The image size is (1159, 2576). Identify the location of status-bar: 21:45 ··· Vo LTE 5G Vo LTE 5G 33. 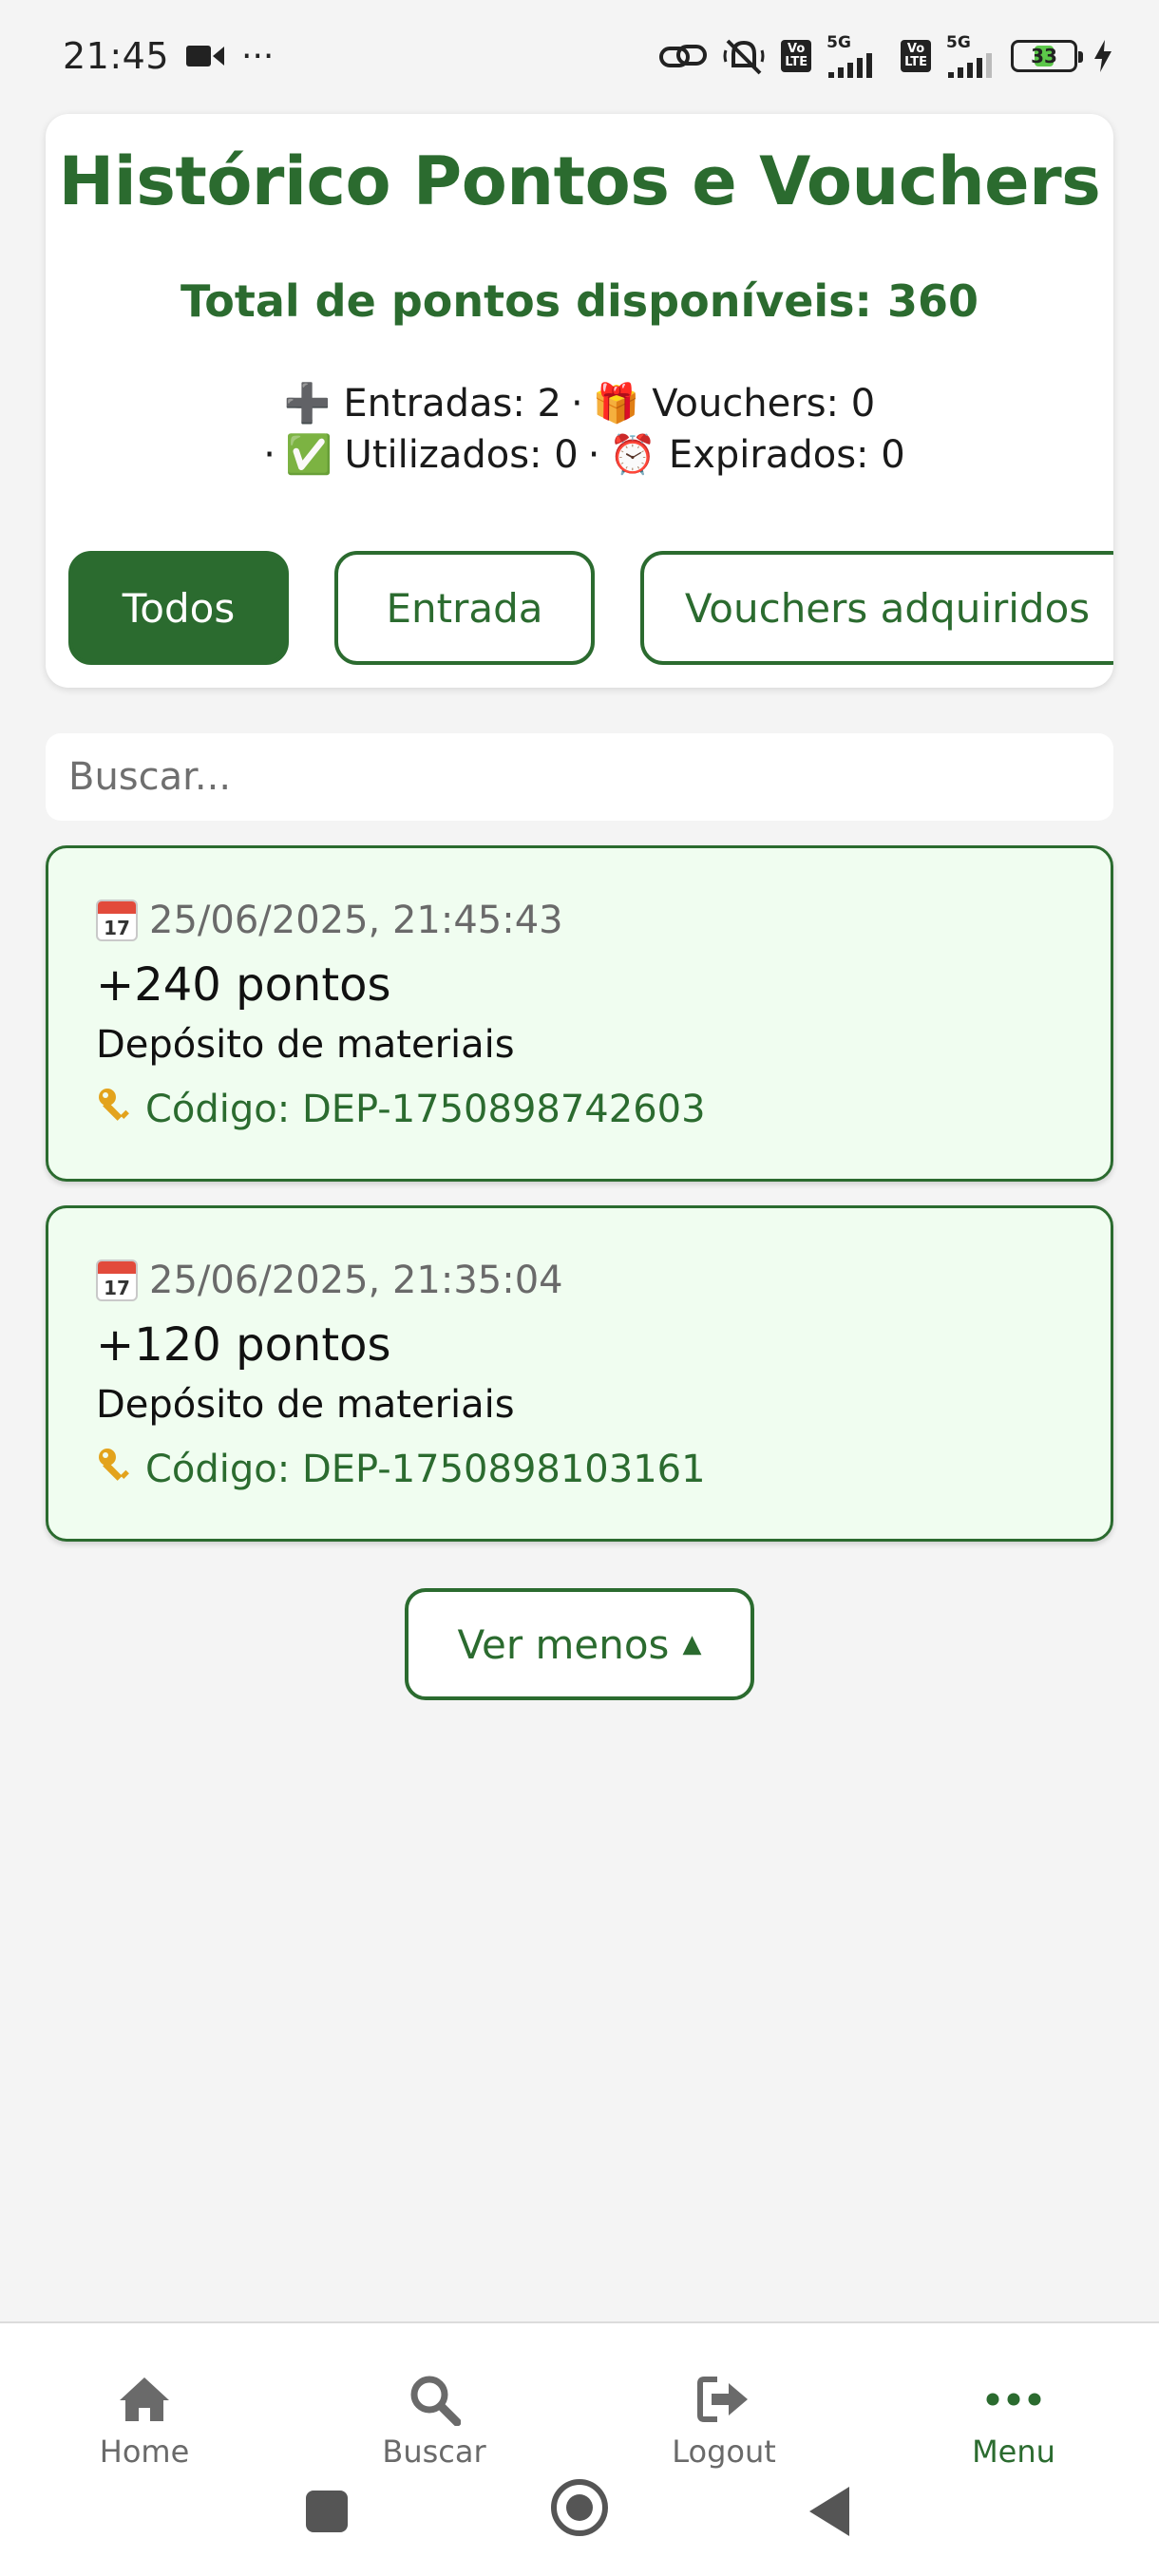
(579, 56).